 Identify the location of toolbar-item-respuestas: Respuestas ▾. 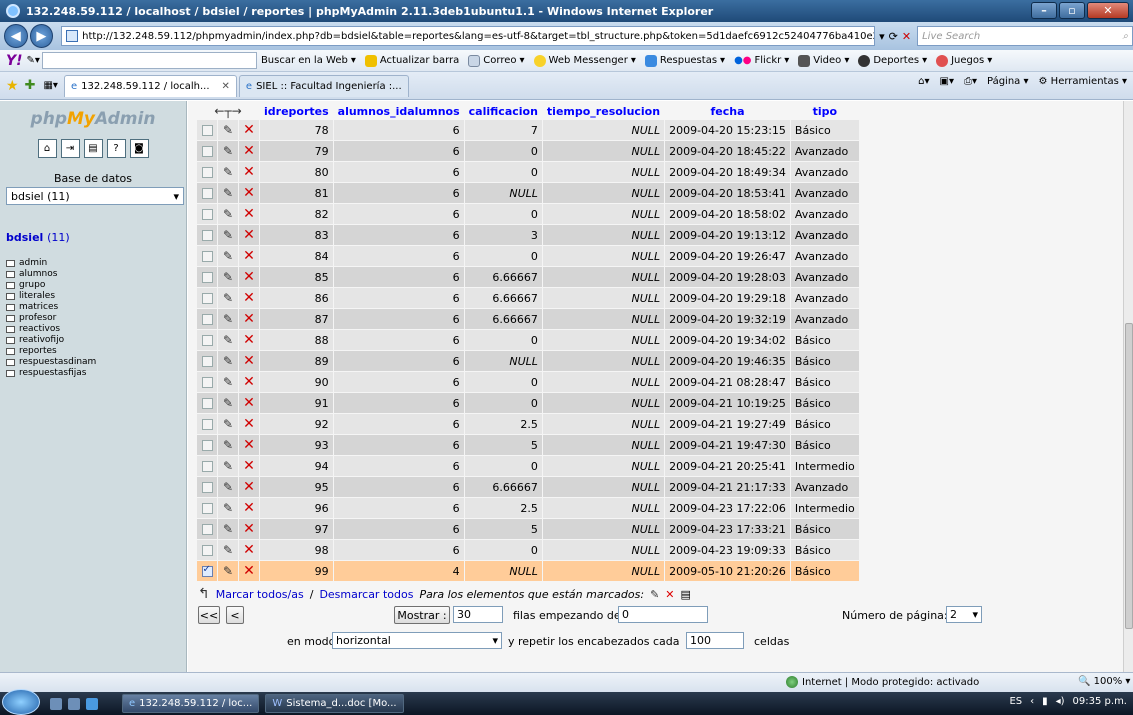
(684, 60).